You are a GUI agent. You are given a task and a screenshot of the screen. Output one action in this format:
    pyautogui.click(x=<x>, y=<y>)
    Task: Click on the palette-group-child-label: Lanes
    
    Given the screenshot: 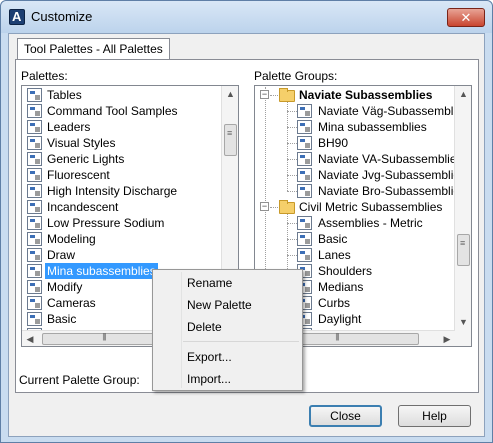 What is the action you would take?
    pyautogui.click(x=334, y=255)
    